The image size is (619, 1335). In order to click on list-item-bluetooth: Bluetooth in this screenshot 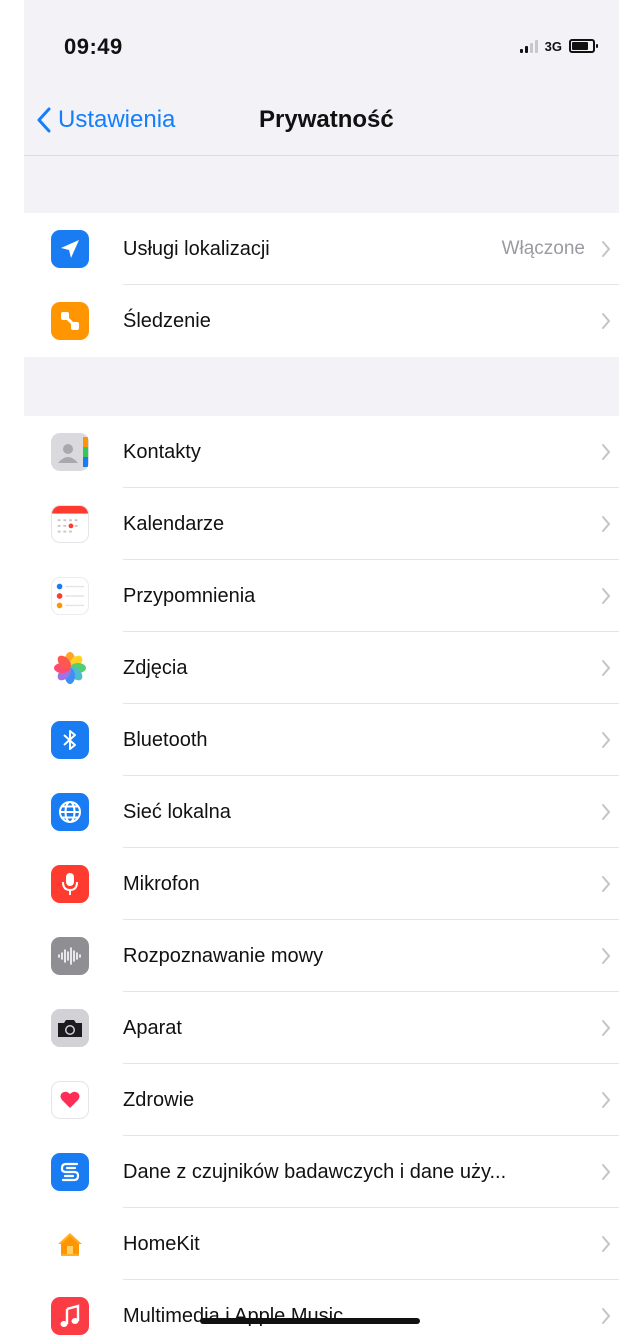, I will do `click(321, 740)`.